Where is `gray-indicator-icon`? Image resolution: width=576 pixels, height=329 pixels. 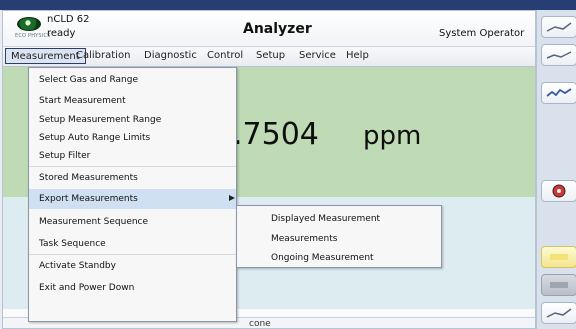
gray-indicator-icon is located at coordinates (559, 285).